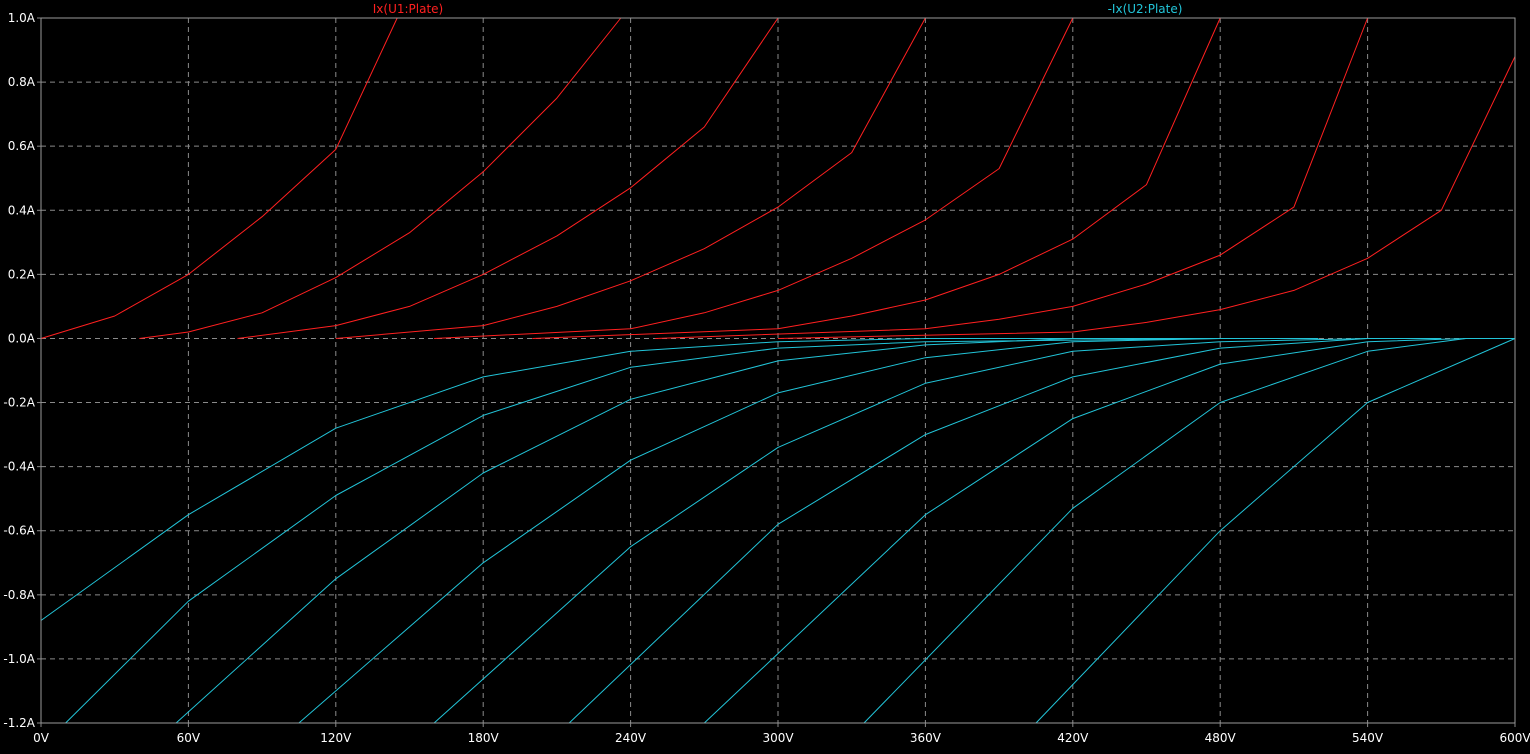 The height and width of the screenshot is (754, 1530). I want to click on legend-u2-plate: -Ix(U2:Plate), so click(1145, 9).